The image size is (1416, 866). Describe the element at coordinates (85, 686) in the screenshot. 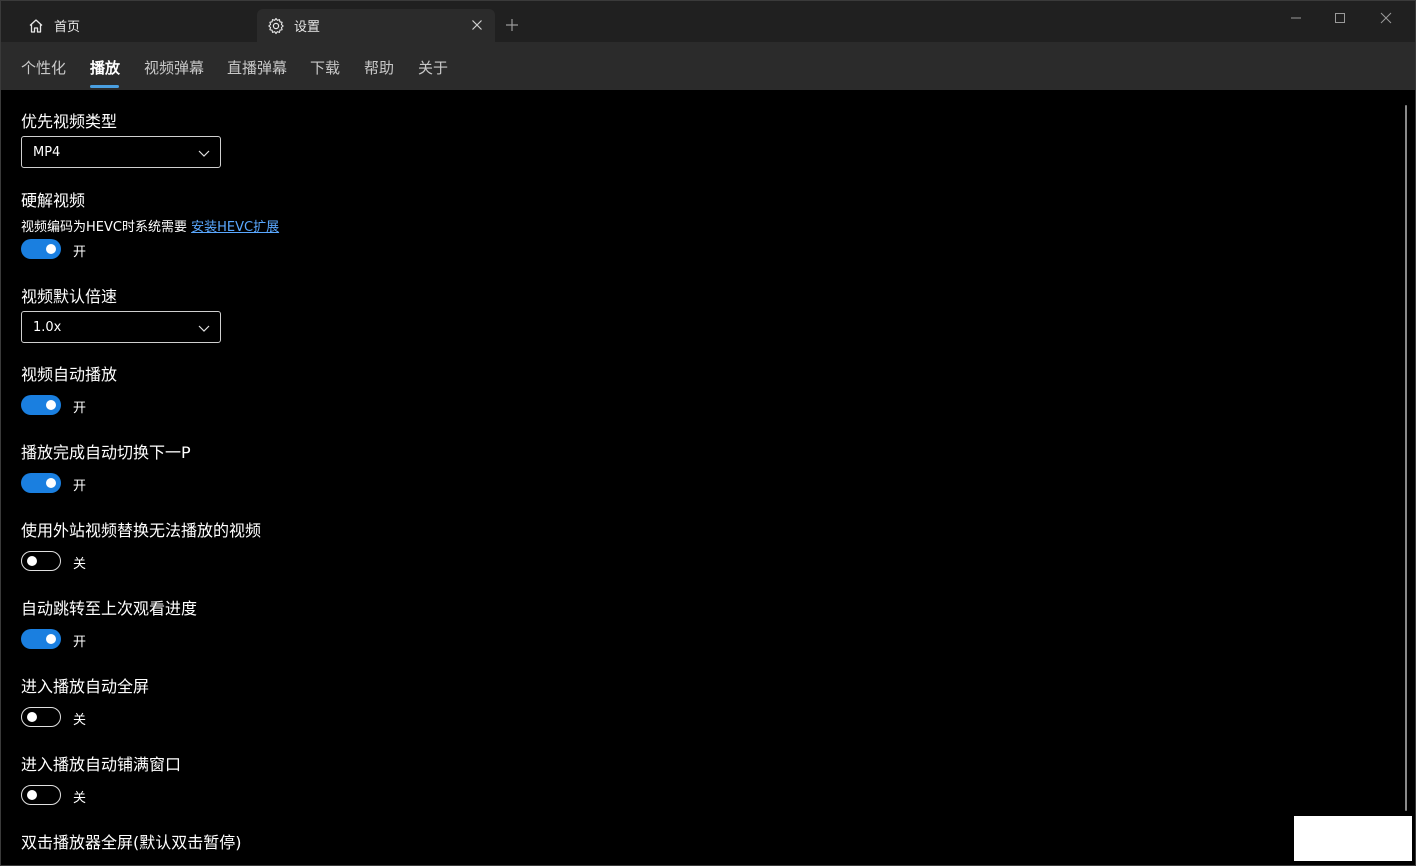

I see `auto-fullscreen-title: 进入播放自动全屏` at that location.